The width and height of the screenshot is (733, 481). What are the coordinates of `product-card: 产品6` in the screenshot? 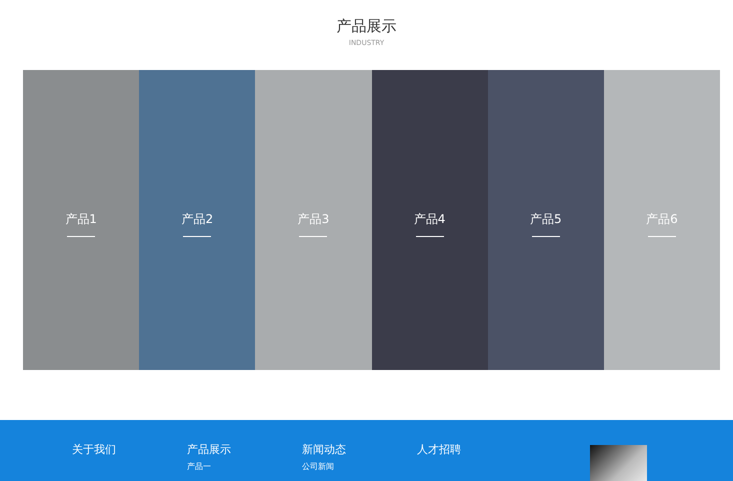 It's located at (662, 220).